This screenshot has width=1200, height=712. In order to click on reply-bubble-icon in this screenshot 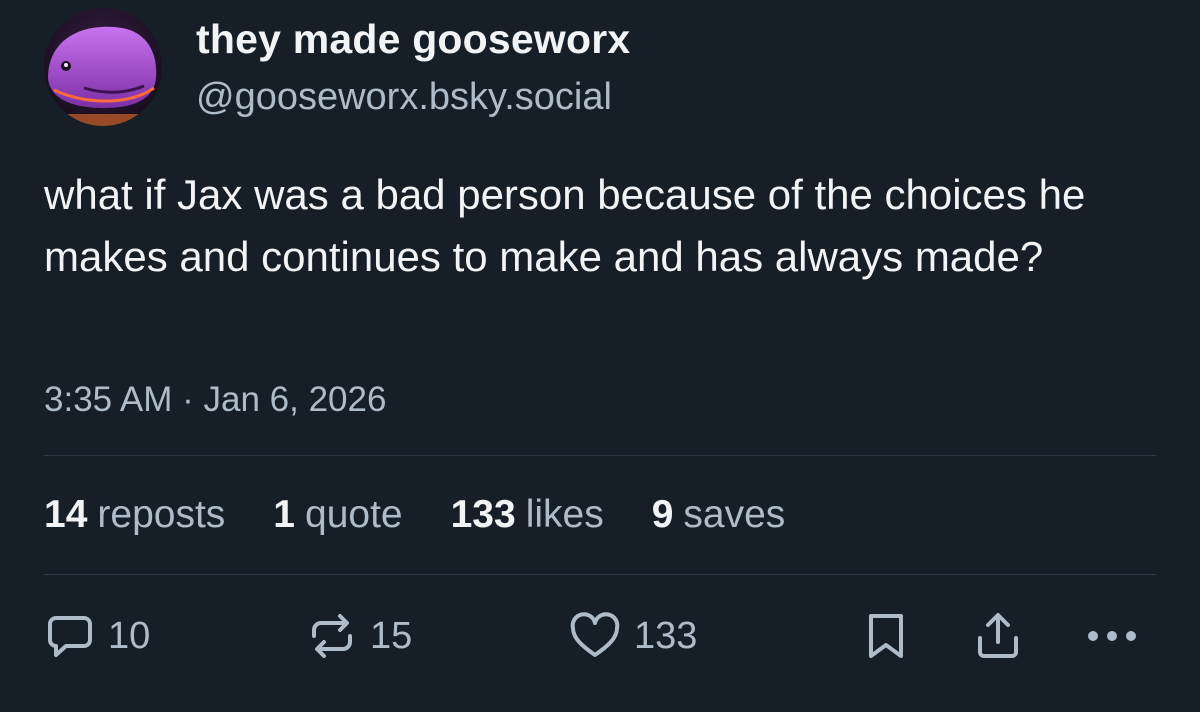, I will do `click(70, 636)`.